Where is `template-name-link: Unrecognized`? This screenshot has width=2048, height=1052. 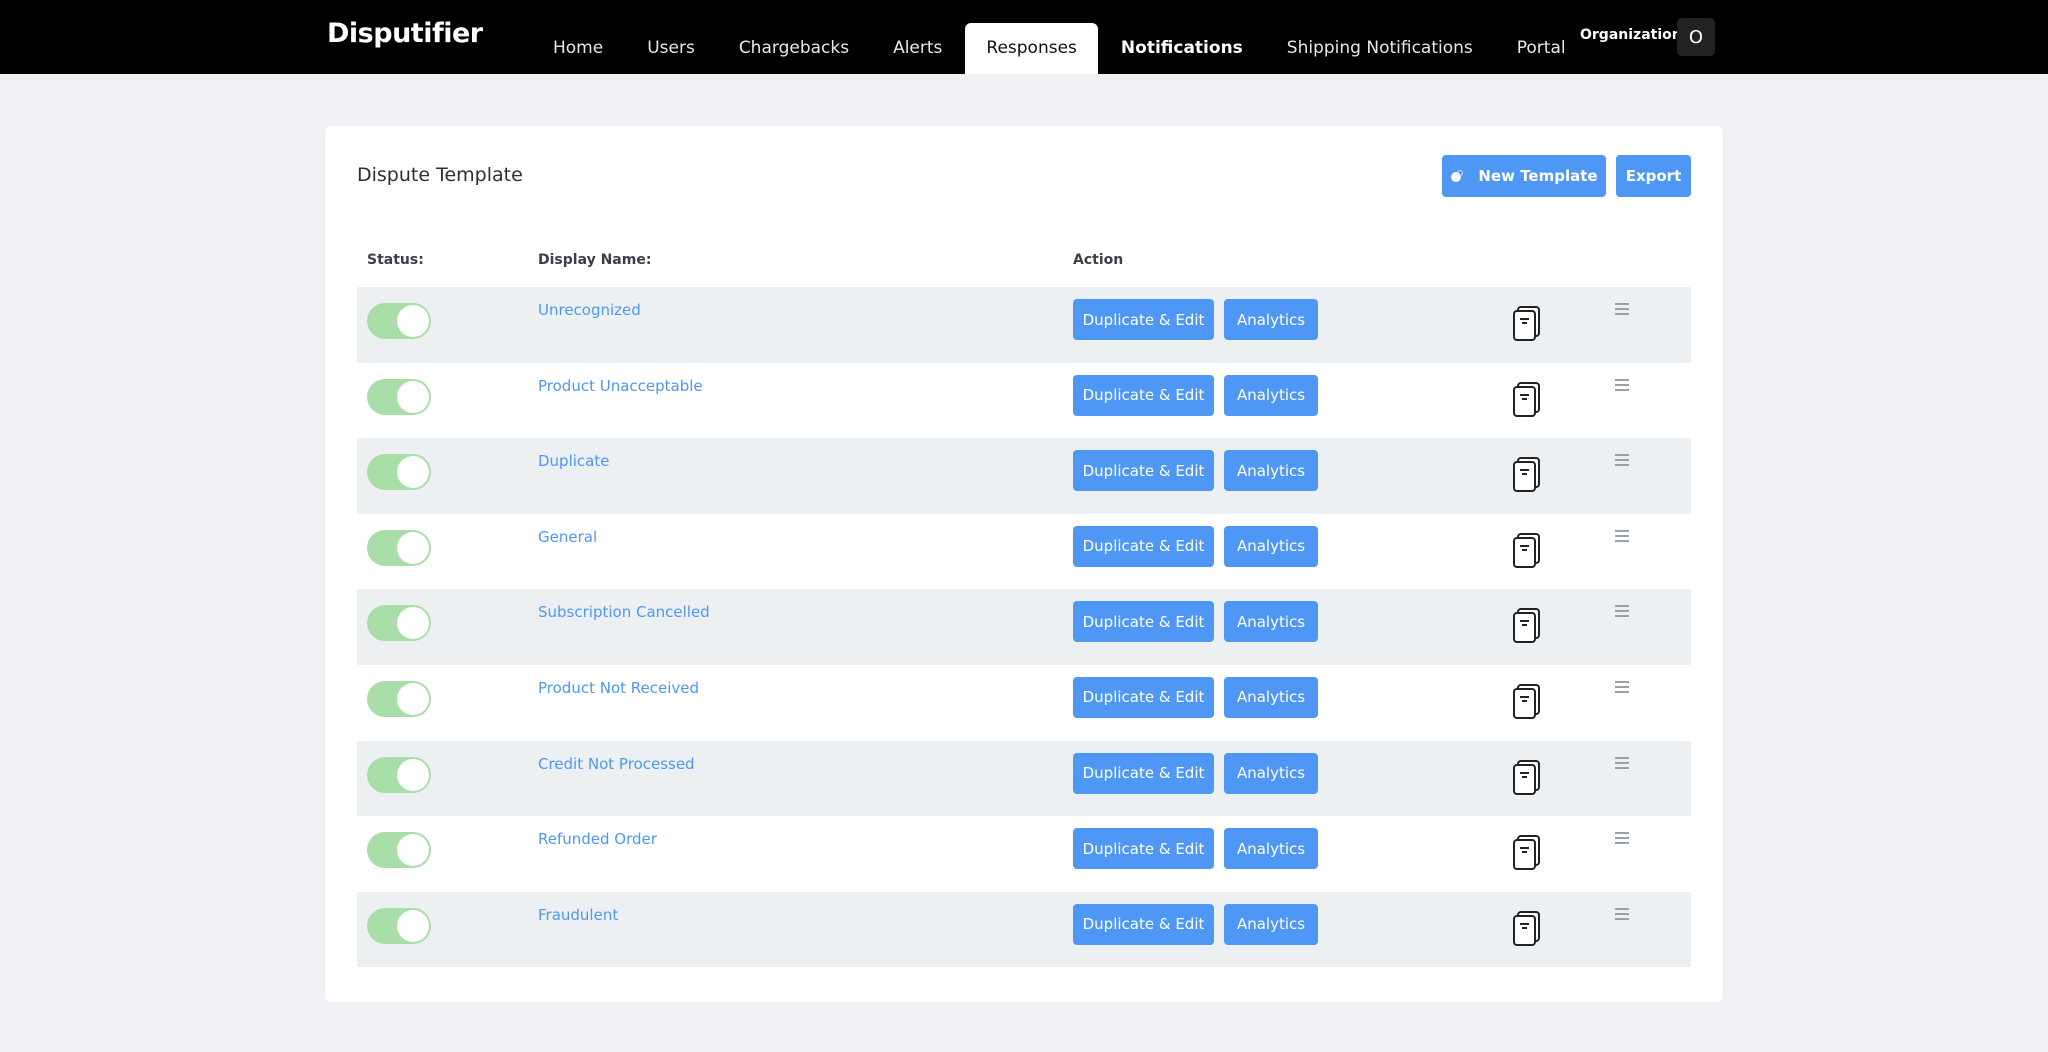
template-name-link: Unrecognized is located at coordinates (589, 310).